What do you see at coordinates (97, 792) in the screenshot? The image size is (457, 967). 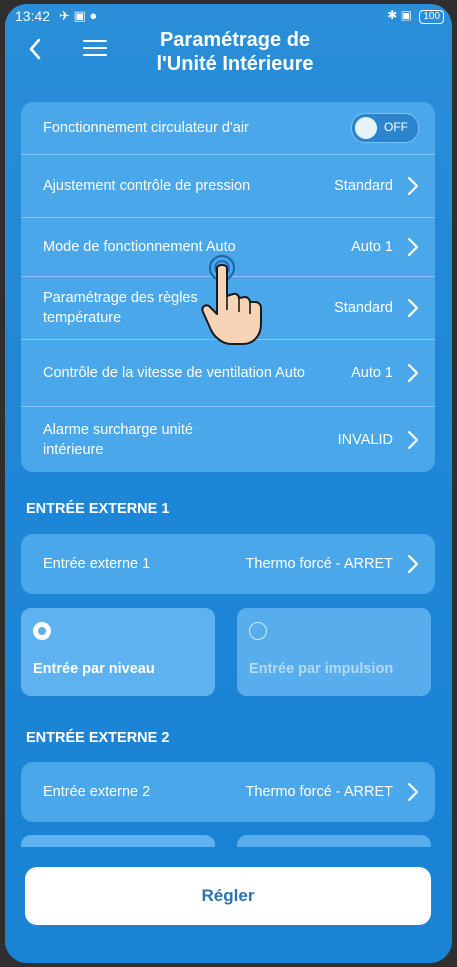 I see `external2-label: Entrée externe 2` at bounding box center [97, 792].